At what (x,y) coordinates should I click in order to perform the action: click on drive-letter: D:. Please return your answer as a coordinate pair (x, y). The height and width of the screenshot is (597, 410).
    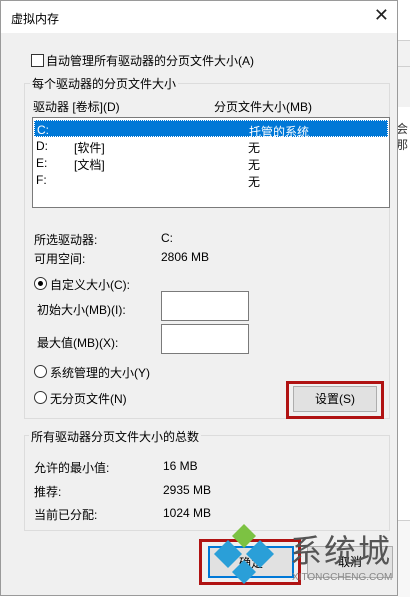
    Looking at the image, I should click on (42, 146).